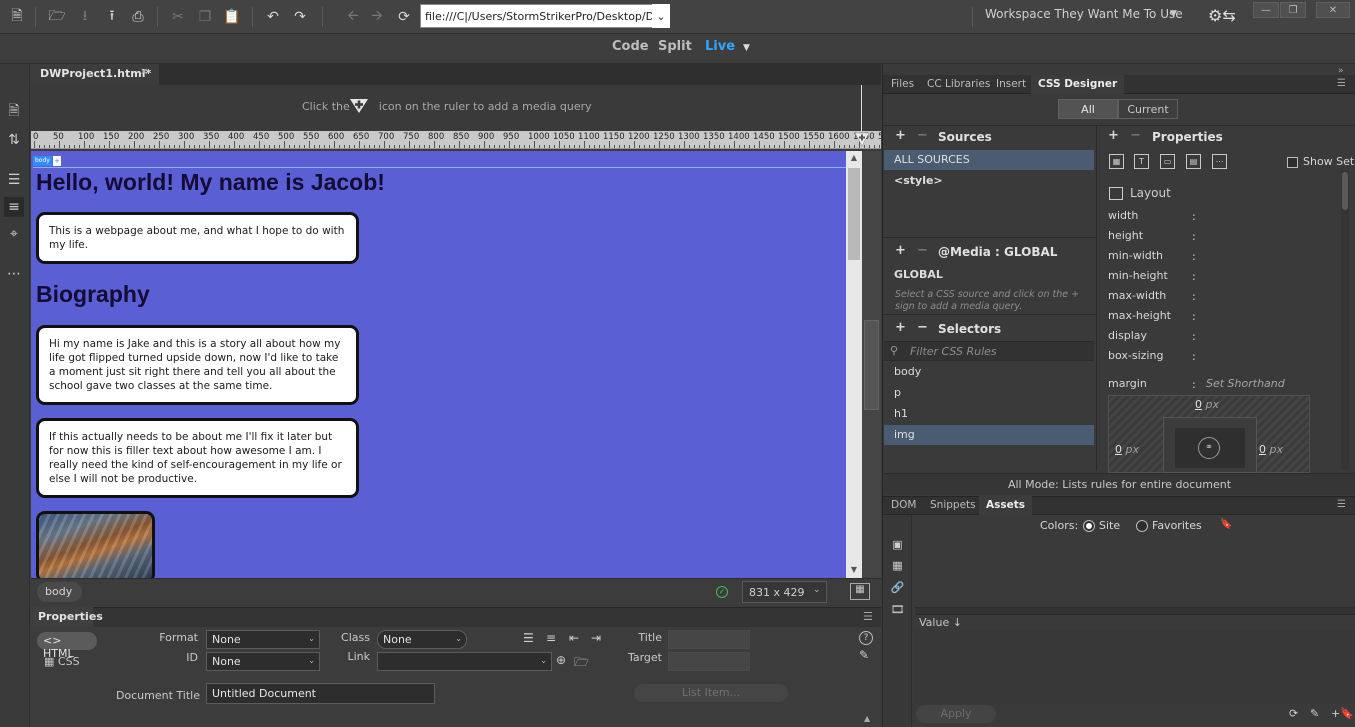 The height and width of the screenshot is (727, 1355). Describe the element at coordinates (1113, 135) in the screenshot. I see `add-property-icon: +` at that location.